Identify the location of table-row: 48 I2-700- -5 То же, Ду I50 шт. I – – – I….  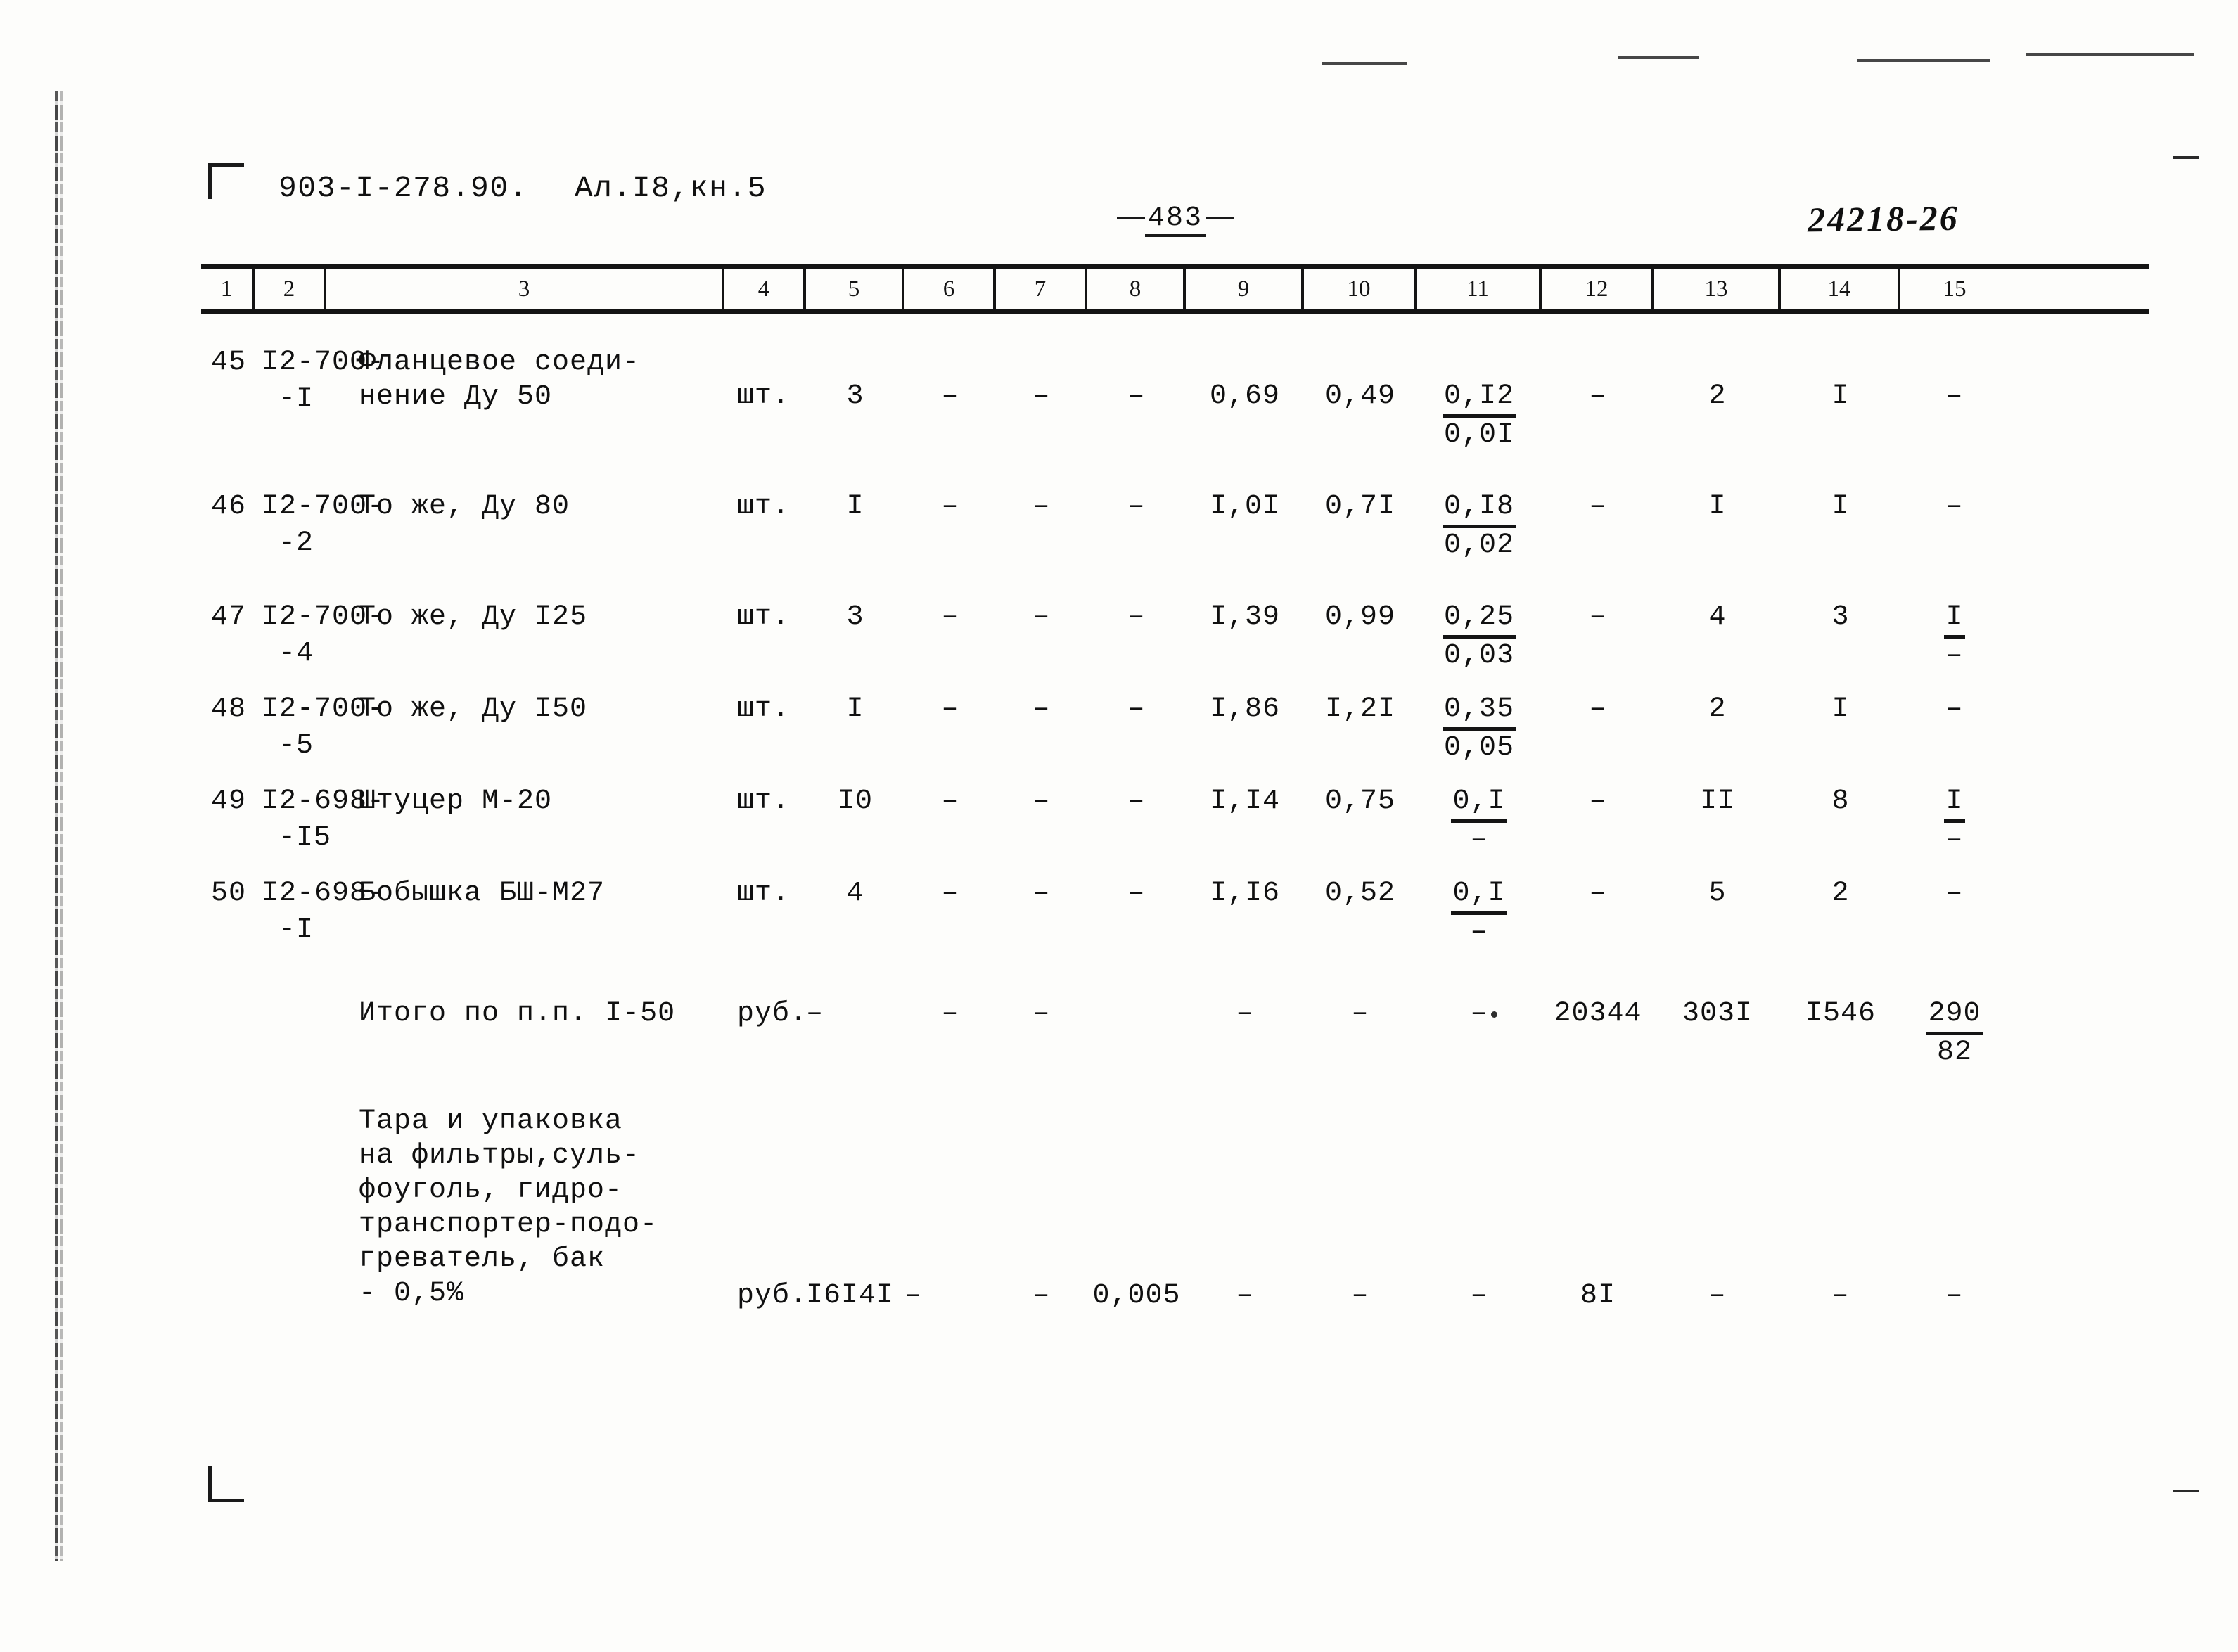
(1175, 729).